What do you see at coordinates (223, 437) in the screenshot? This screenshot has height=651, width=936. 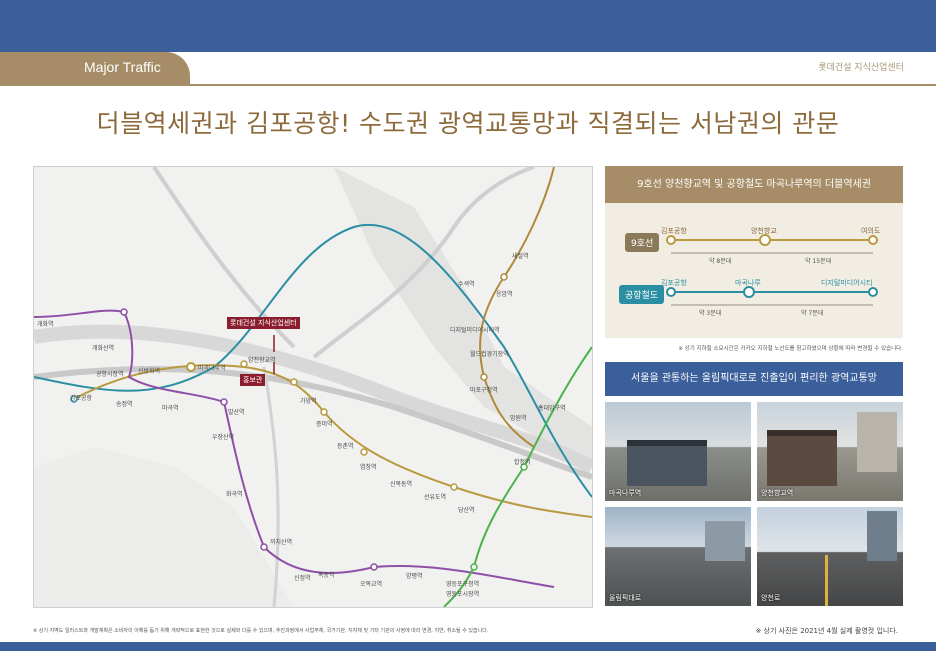 I see `station-label: 우장산역` at bounding box center [223, 437].